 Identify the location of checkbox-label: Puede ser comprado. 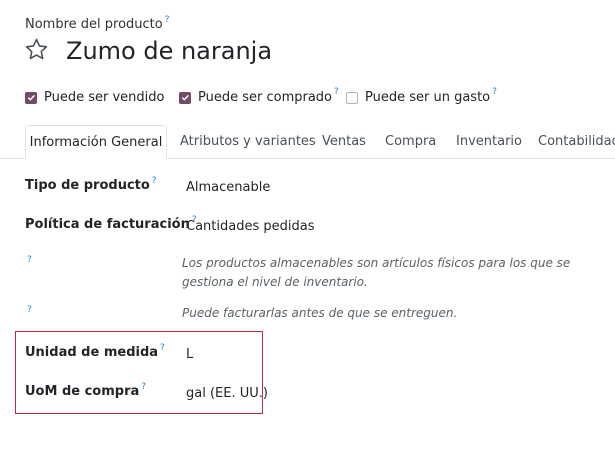
(265, 97).